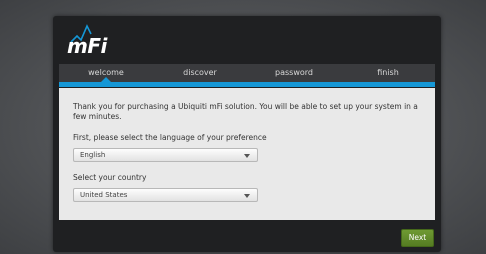 The image size is (486, 254). Describe the element at coordinates (200, 73) in the screenshot. I see `tab-discover: discover` at that location.